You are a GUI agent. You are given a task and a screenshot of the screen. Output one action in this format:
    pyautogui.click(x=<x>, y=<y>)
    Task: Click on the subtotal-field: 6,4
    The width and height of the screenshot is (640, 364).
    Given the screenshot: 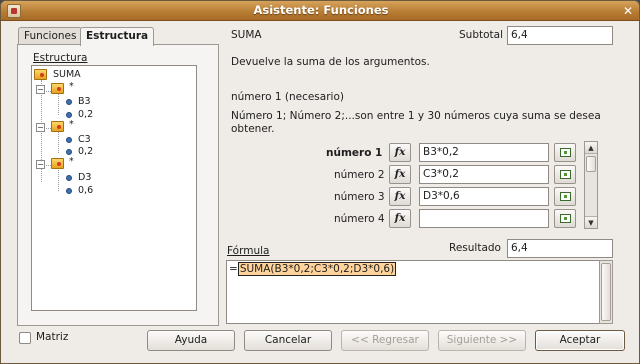 What is the action you would take?
    pyautogui.click(x=560, y=35)
    